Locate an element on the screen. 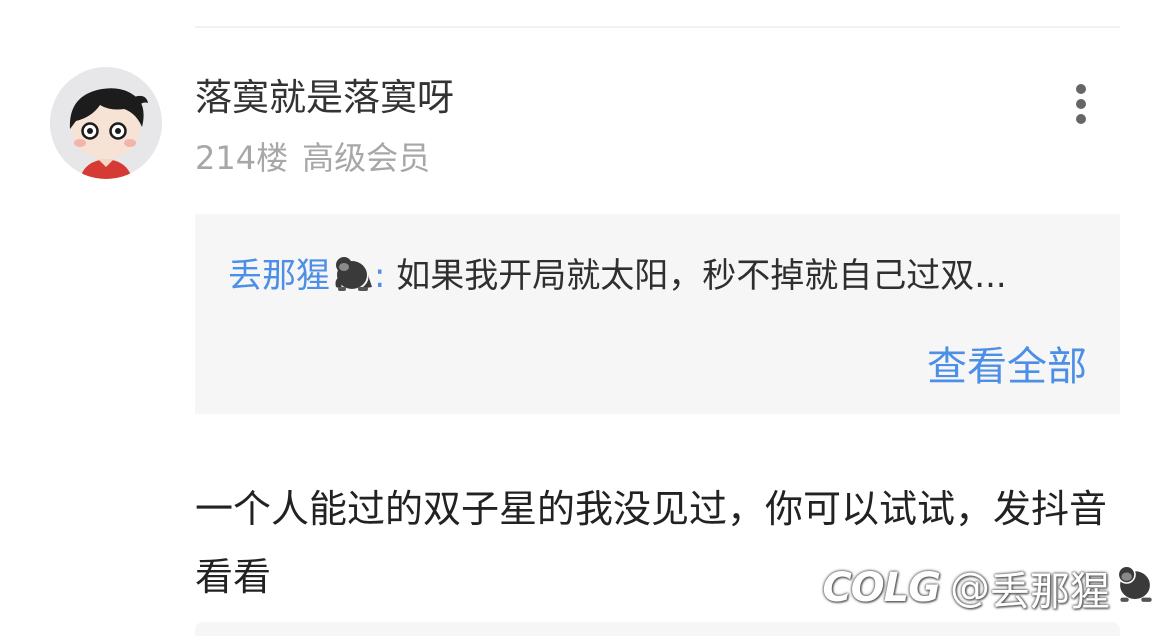 This screenshot has height=636, width=1170. more-options-button is located at coordinates (1082, 104).